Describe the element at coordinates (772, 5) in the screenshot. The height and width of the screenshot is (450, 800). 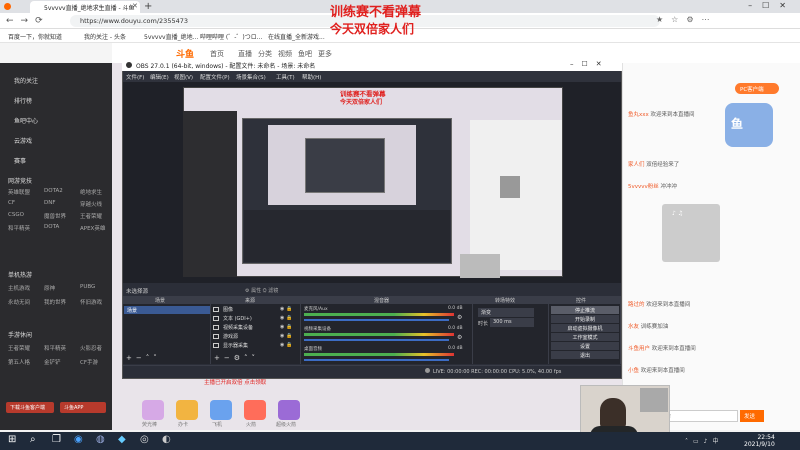
I see `window-controls: –☐✕` at that location.